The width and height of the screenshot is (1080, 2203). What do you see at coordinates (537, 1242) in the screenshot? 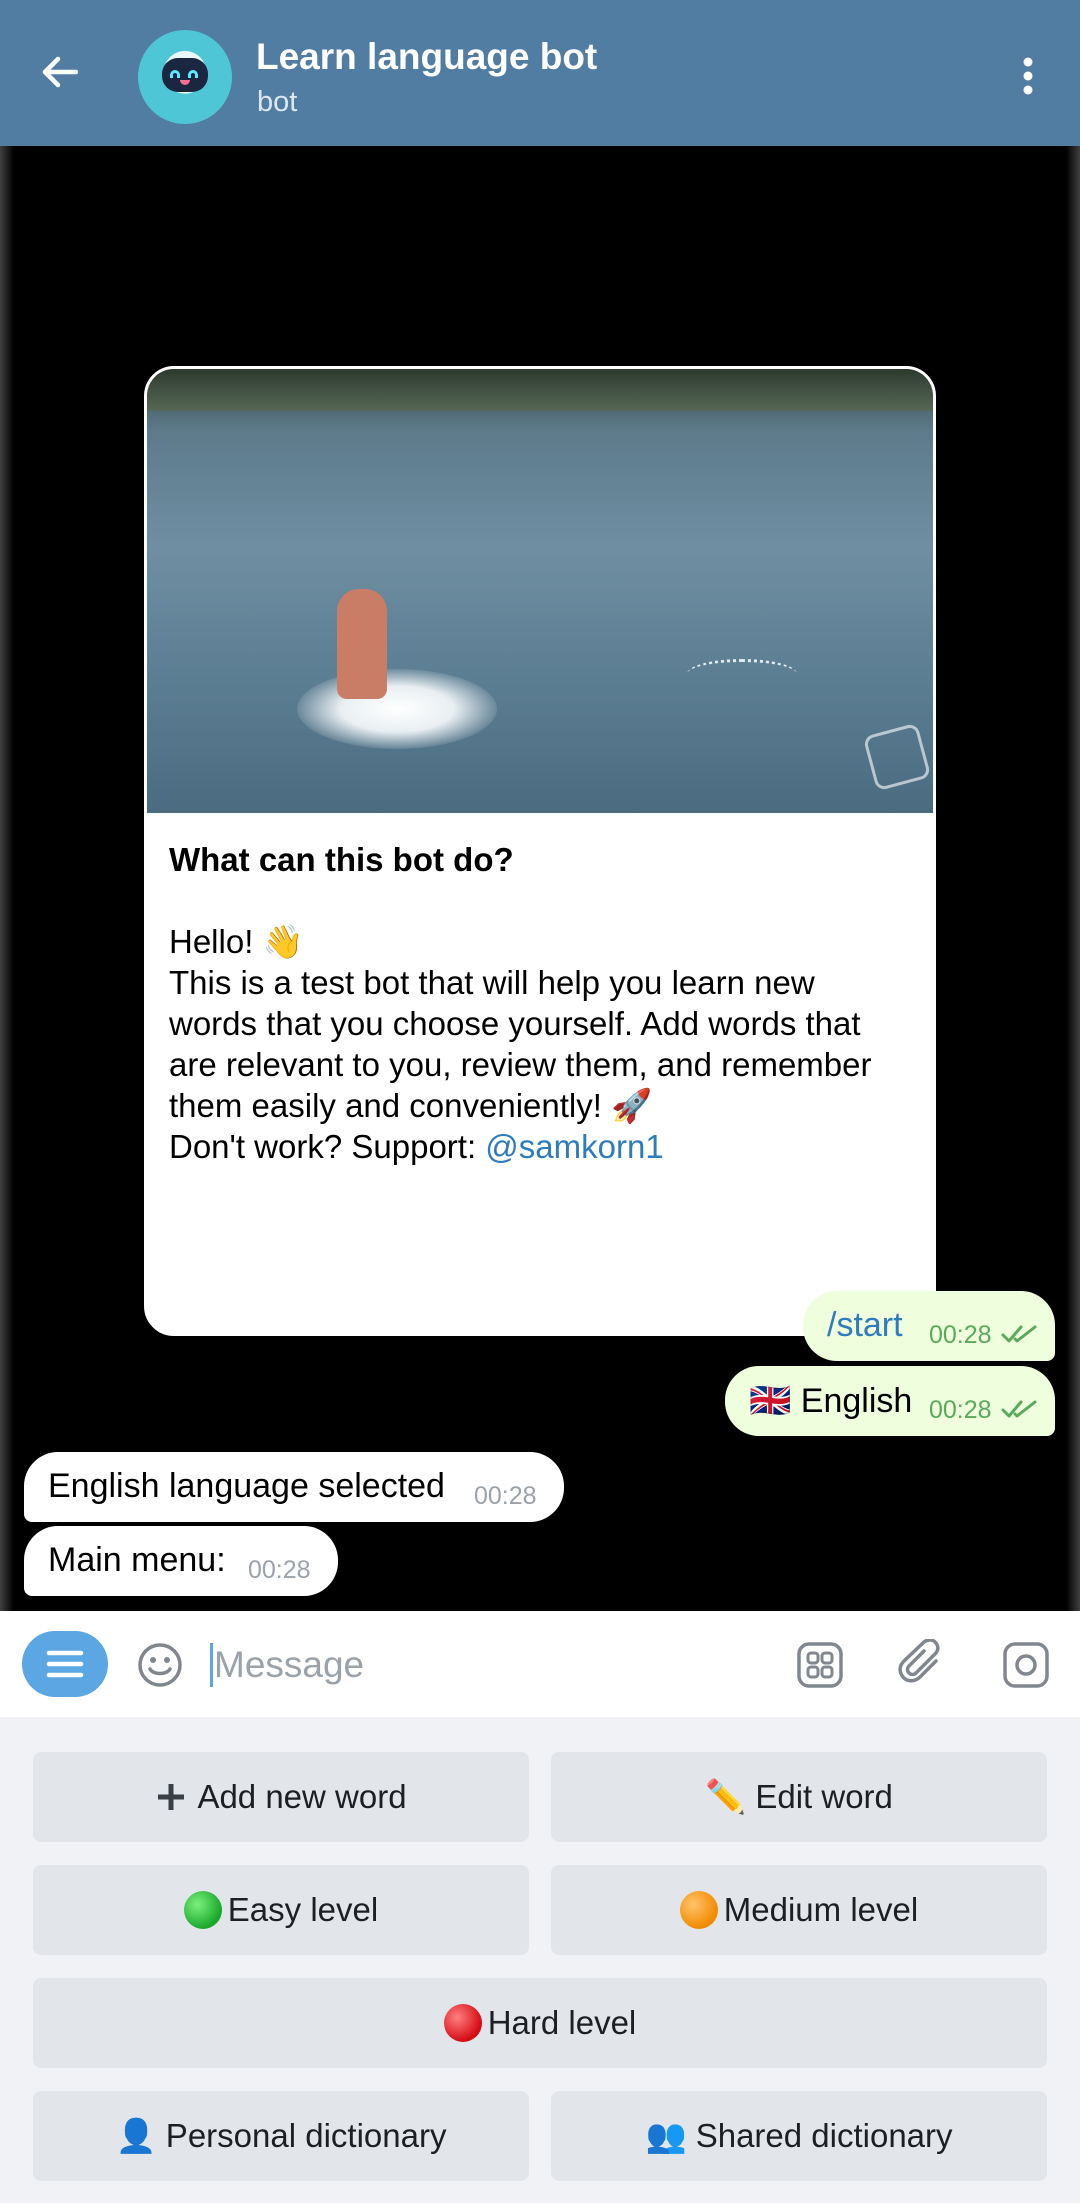
I see `date-separator: June 29` at bounding box center [537, 1242].